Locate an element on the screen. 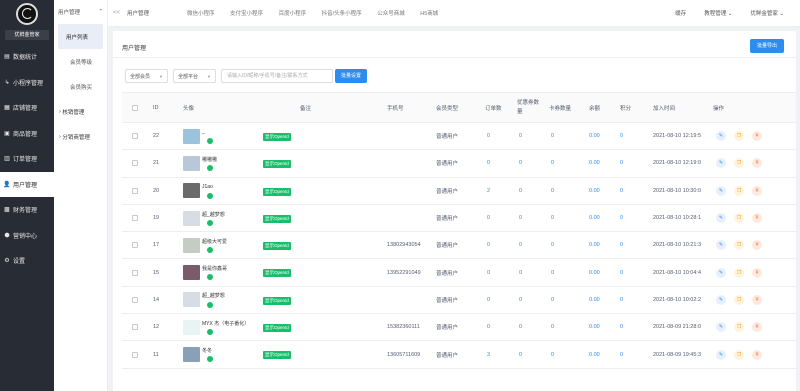 The image size is (800, 391). submenu-item-member-purchase: 会员购买 is located at coordinates (80, 86).